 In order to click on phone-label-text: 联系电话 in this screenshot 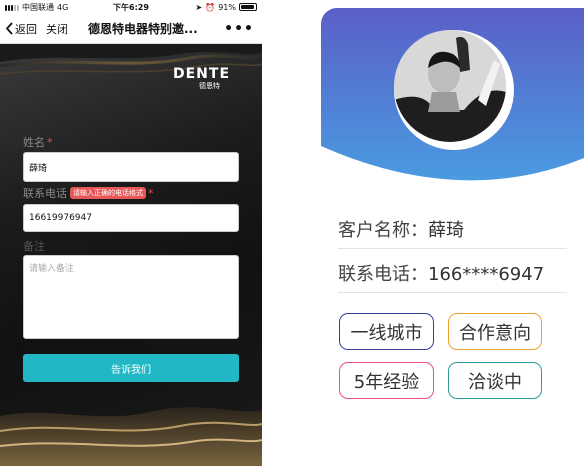, I will do `click(45, 193)`.